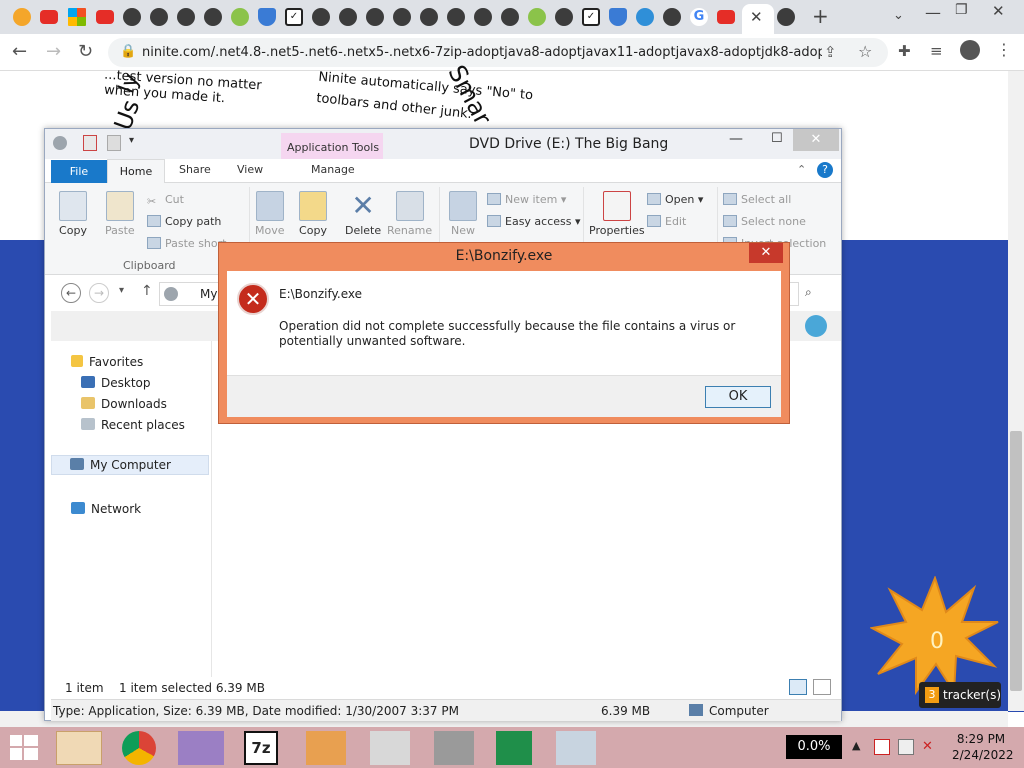 The height and width of the screenshot is (768, 1024). What do you see at coordinates (390, 748) in the screenshot?
I see `installer-taskbar-icon` at bounding box center [390, 748].